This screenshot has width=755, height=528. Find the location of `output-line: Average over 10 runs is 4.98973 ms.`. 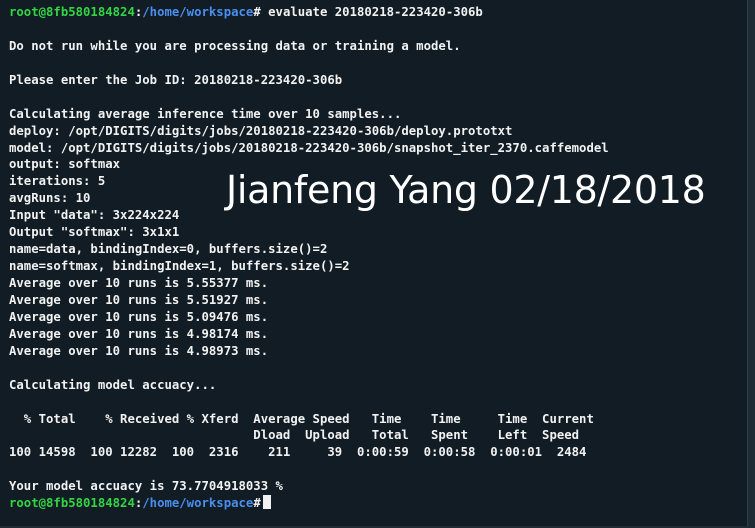

output-line: Average over 10 runs is 4.98973 ms. is located at coordinates (139, 350).